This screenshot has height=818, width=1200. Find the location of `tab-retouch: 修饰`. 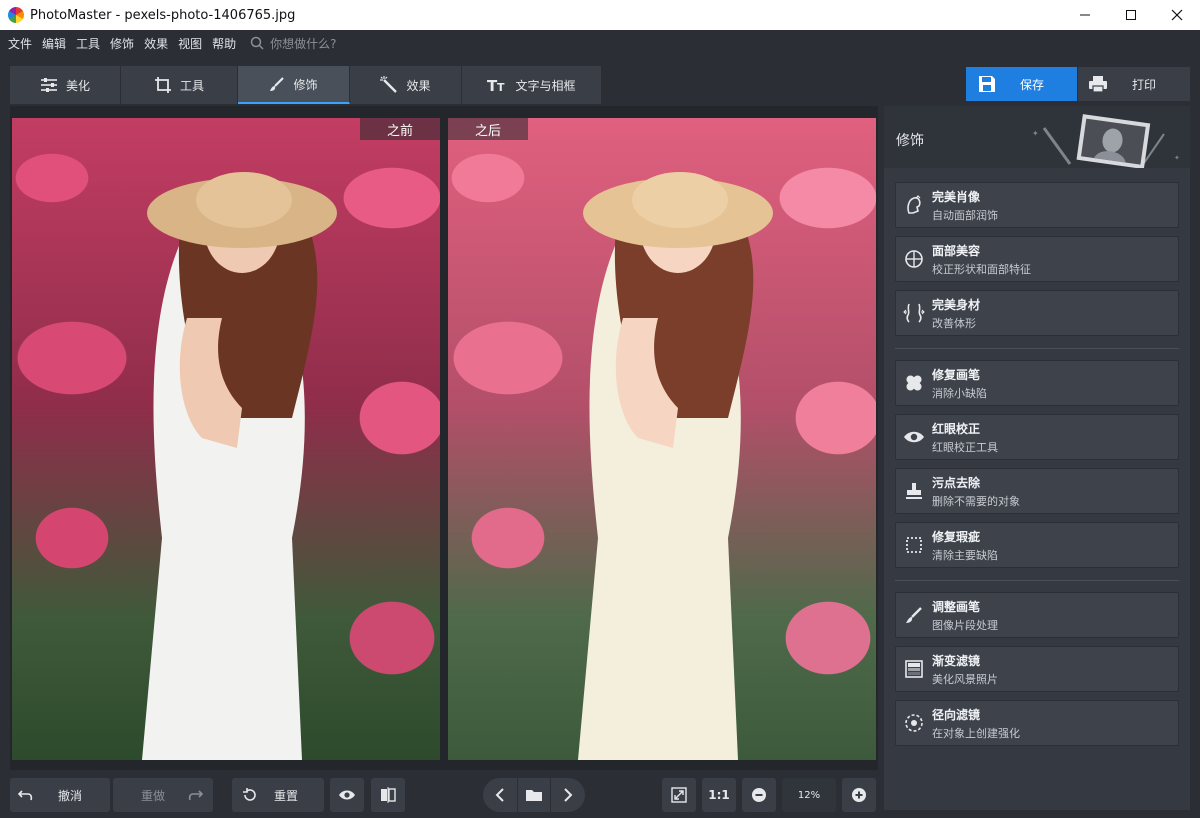

tab-retouch: 修饰 is located at coordinates (294, 85).